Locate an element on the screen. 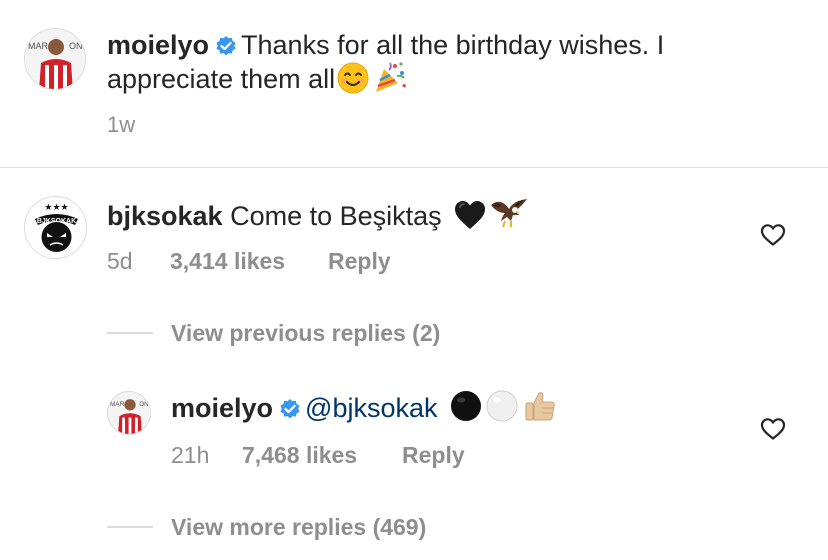  comment-text: Come to Beşiktaş is located at coordinates (336, 216).